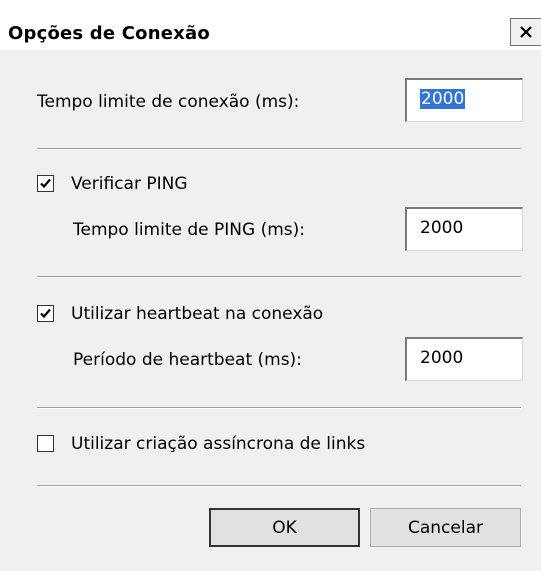  Describe the element at coordinates (270, 25) in the screenshot. I see `title-bar: Opções de Conexão` at that location.